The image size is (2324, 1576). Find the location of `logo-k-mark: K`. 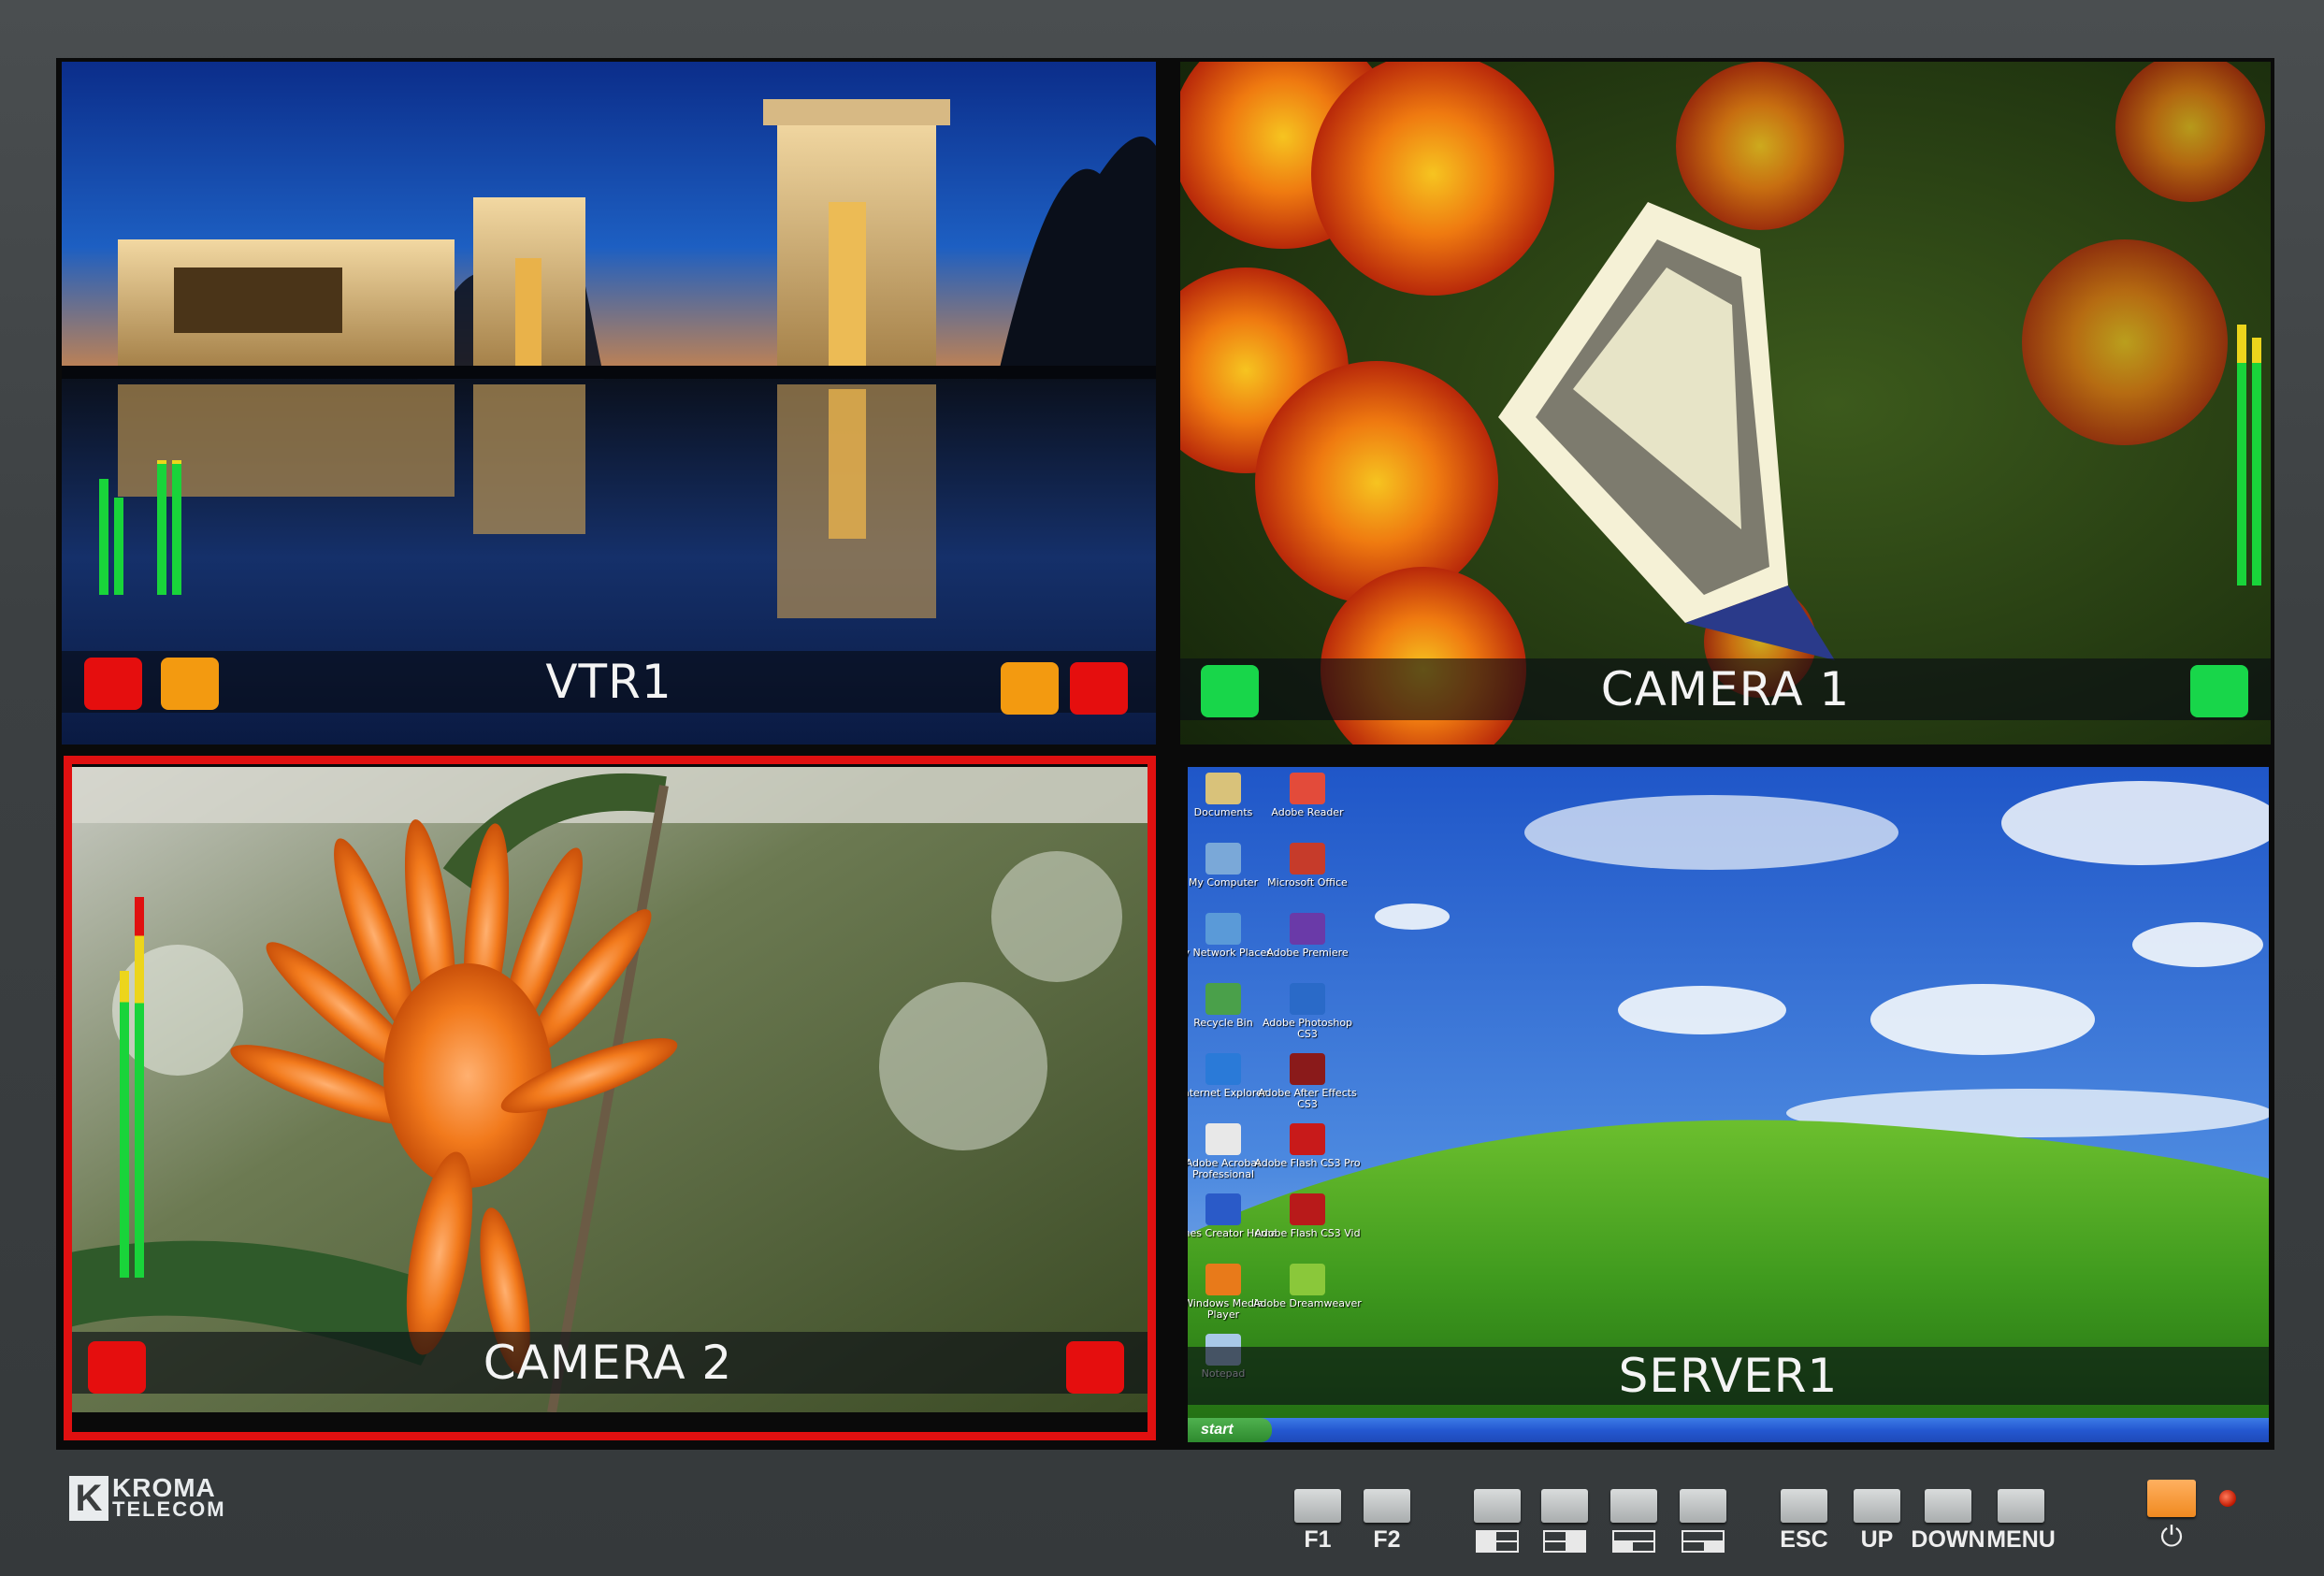

logo-k-mark: K is located at coordinates (88, 1498).